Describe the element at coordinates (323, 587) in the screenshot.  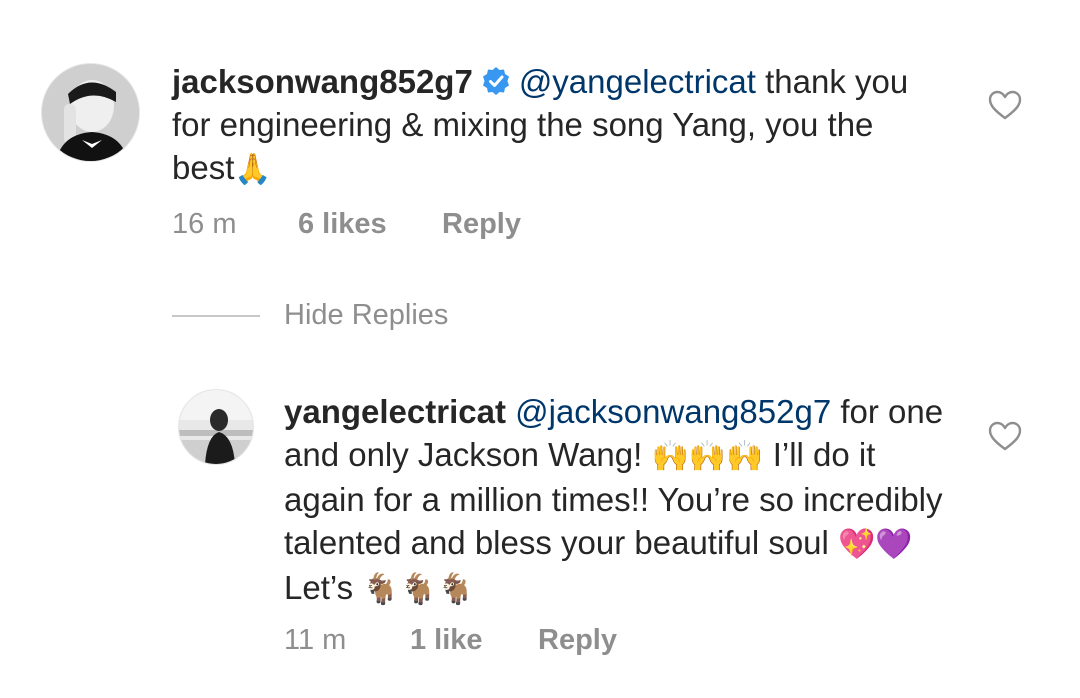
I see `reply-text-3: Let’s` at that location.